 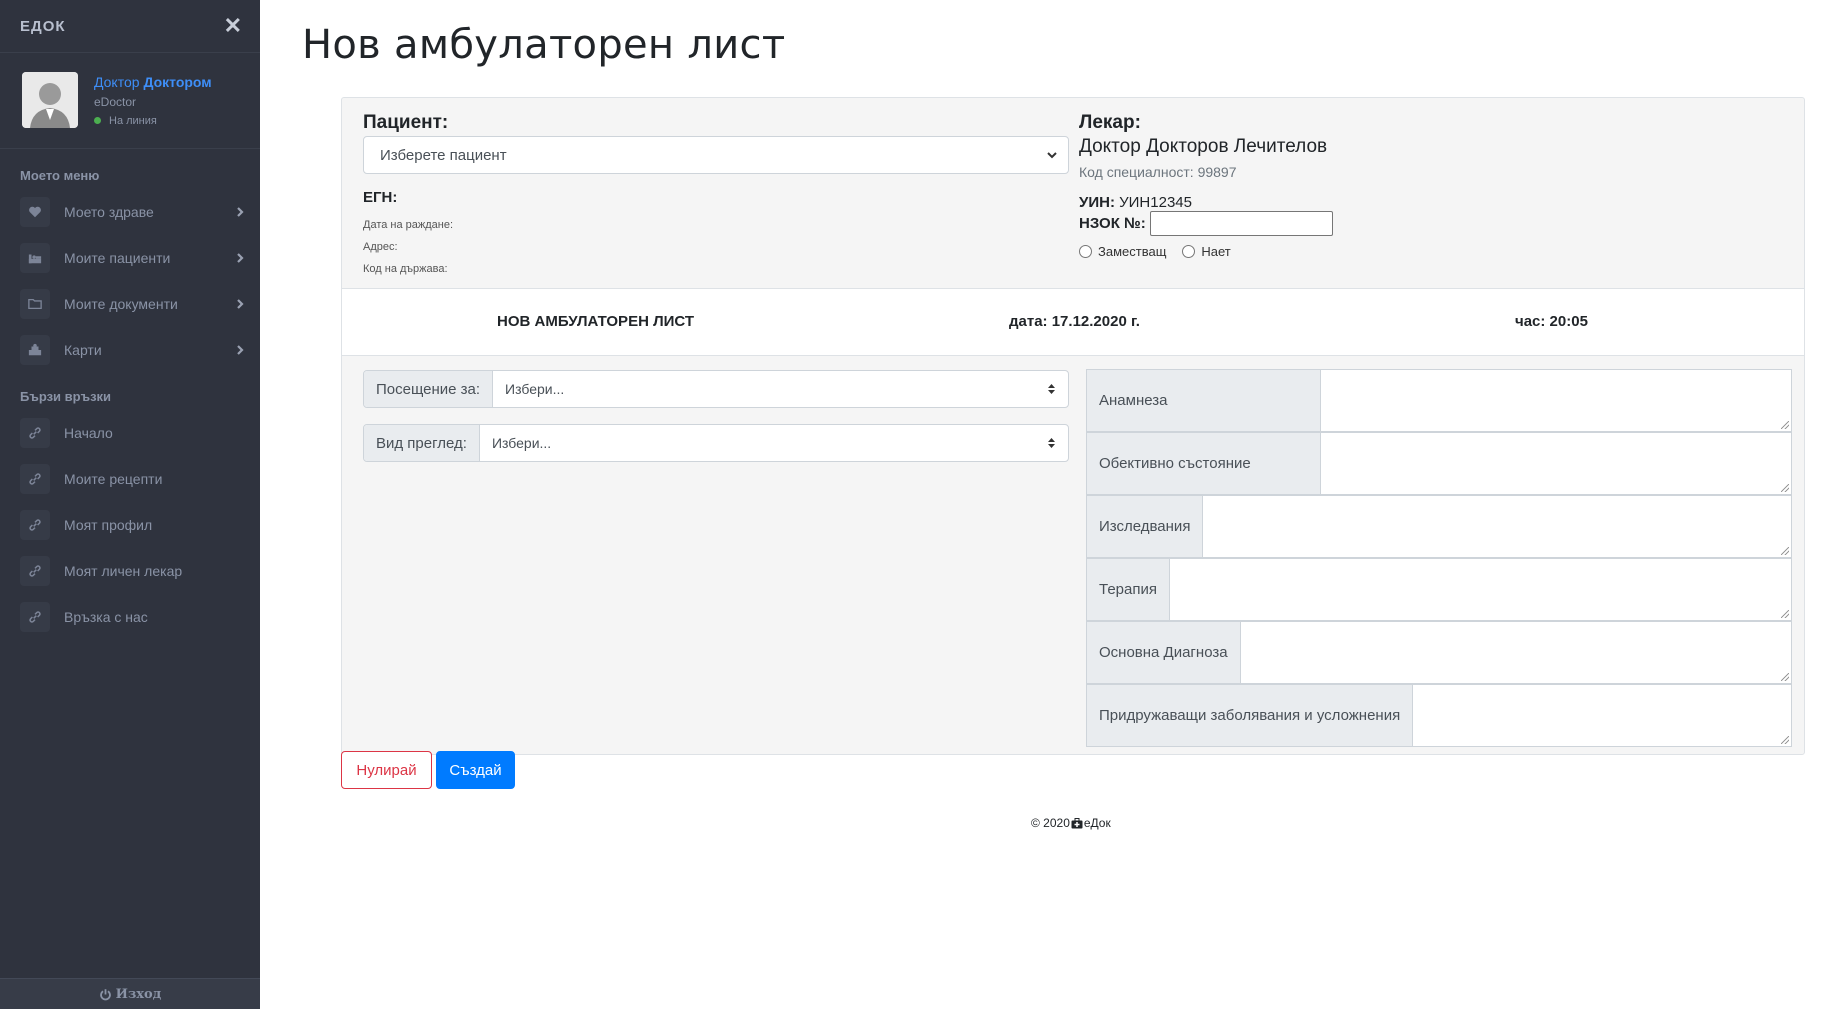 I want to click on user-first-name: Доктор, so click(x=117, y=82).